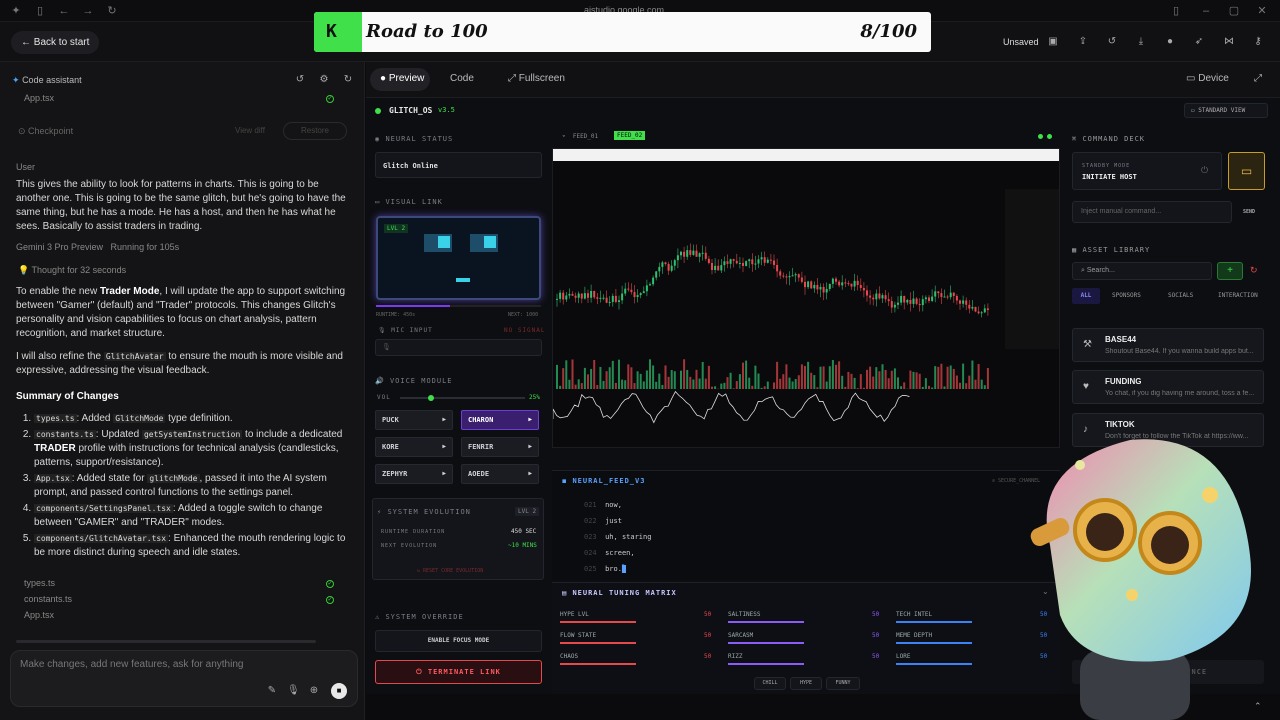 The width and height of the screenshot is (1280, 720). What do you see at coordinates (414, 420) in the screenshot?
I see `voice-puck: PUCK ▶` at bounding box center [414, 420].